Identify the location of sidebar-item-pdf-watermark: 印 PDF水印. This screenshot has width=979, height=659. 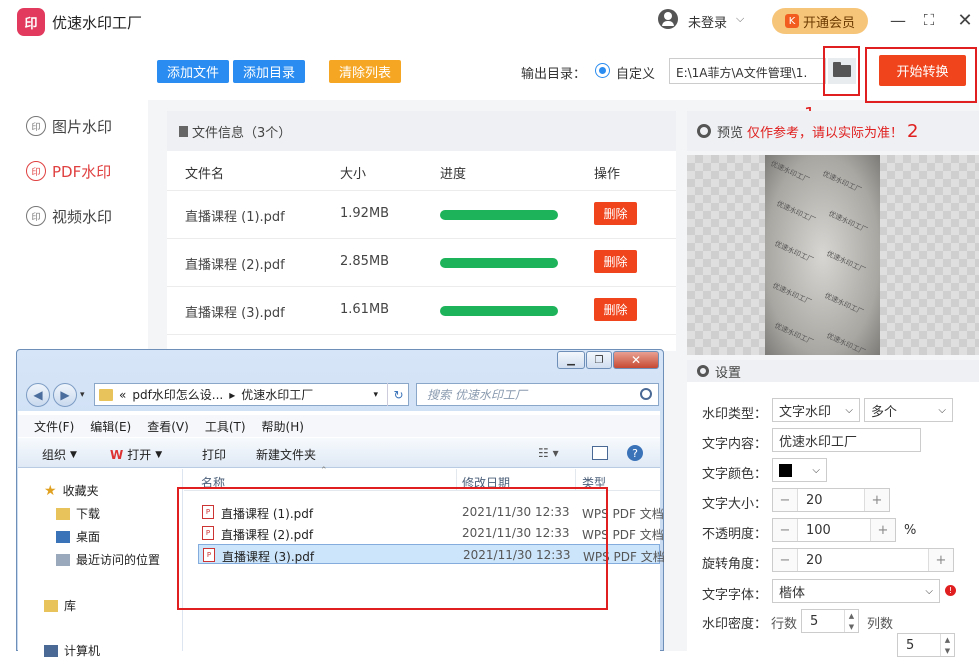
(68, 171).